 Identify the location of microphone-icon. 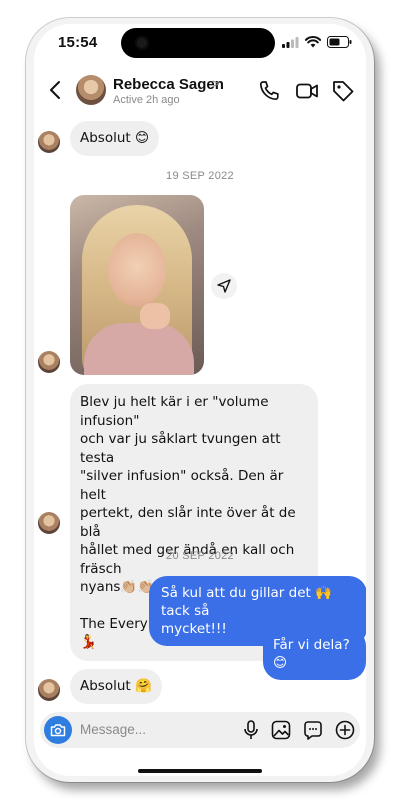
(251, 730).